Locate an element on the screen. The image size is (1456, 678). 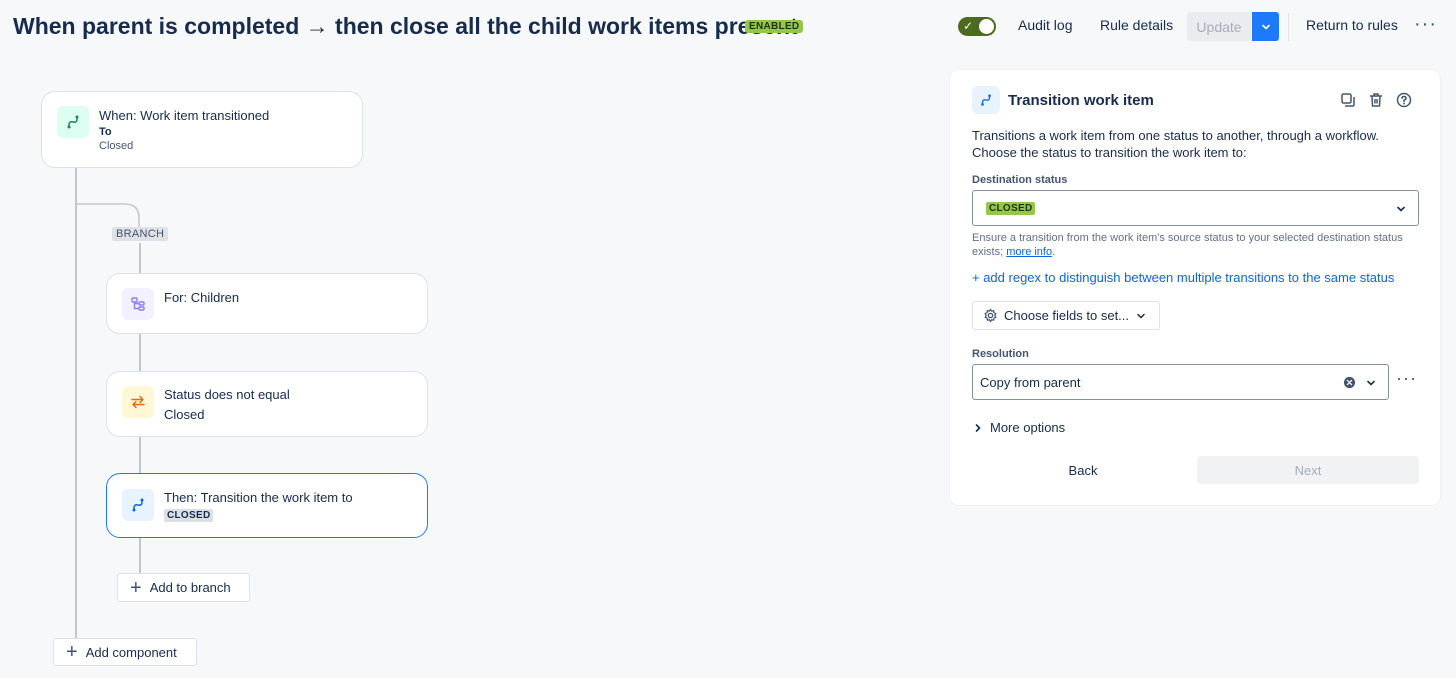
back-button: Back is located at coordinates (1083, 470).